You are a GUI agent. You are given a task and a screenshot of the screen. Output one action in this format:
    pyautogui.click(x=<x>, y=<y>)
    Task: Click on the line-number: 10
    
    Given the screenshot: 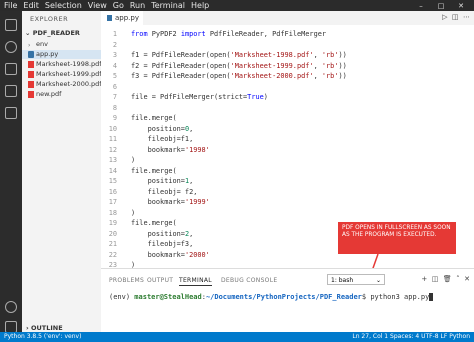 What is the action you would take?
    pyautogui.click(x=112, y=128)
    